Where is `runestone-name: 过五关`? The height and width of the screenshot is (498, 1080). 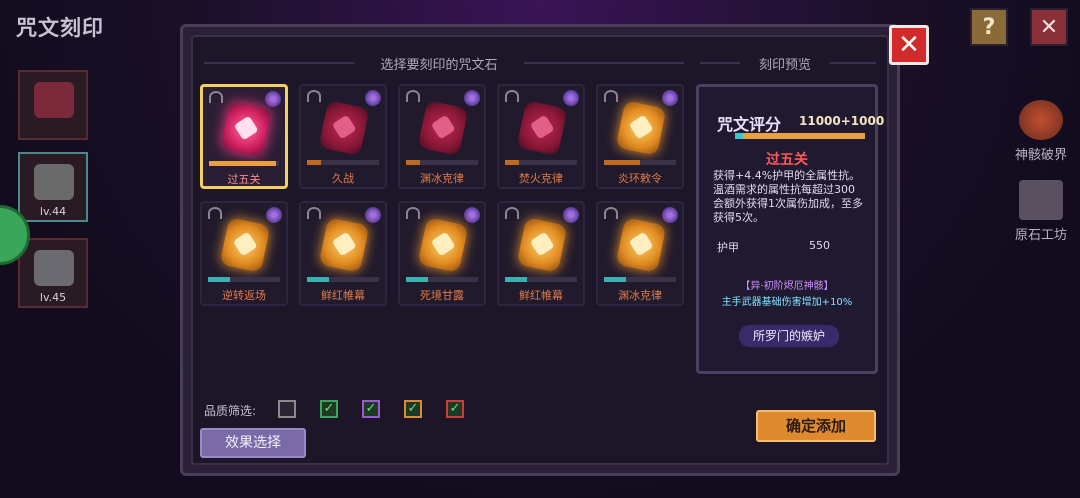
runestone-name: 过五关 is located at coordinates (244, 179).